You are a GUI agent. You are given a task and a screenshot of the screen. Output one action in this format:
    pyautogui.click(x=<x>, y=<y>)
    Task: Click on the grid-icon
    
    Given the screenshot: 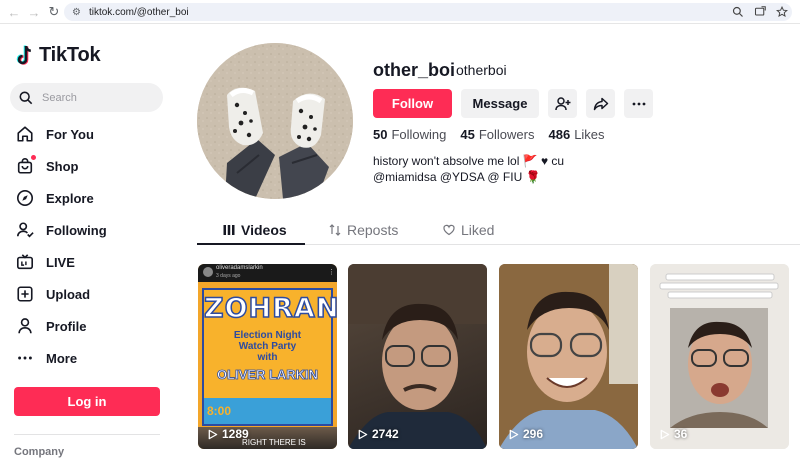 What is the action you would take?
    pyautogui.click(x=229, y=230)
    